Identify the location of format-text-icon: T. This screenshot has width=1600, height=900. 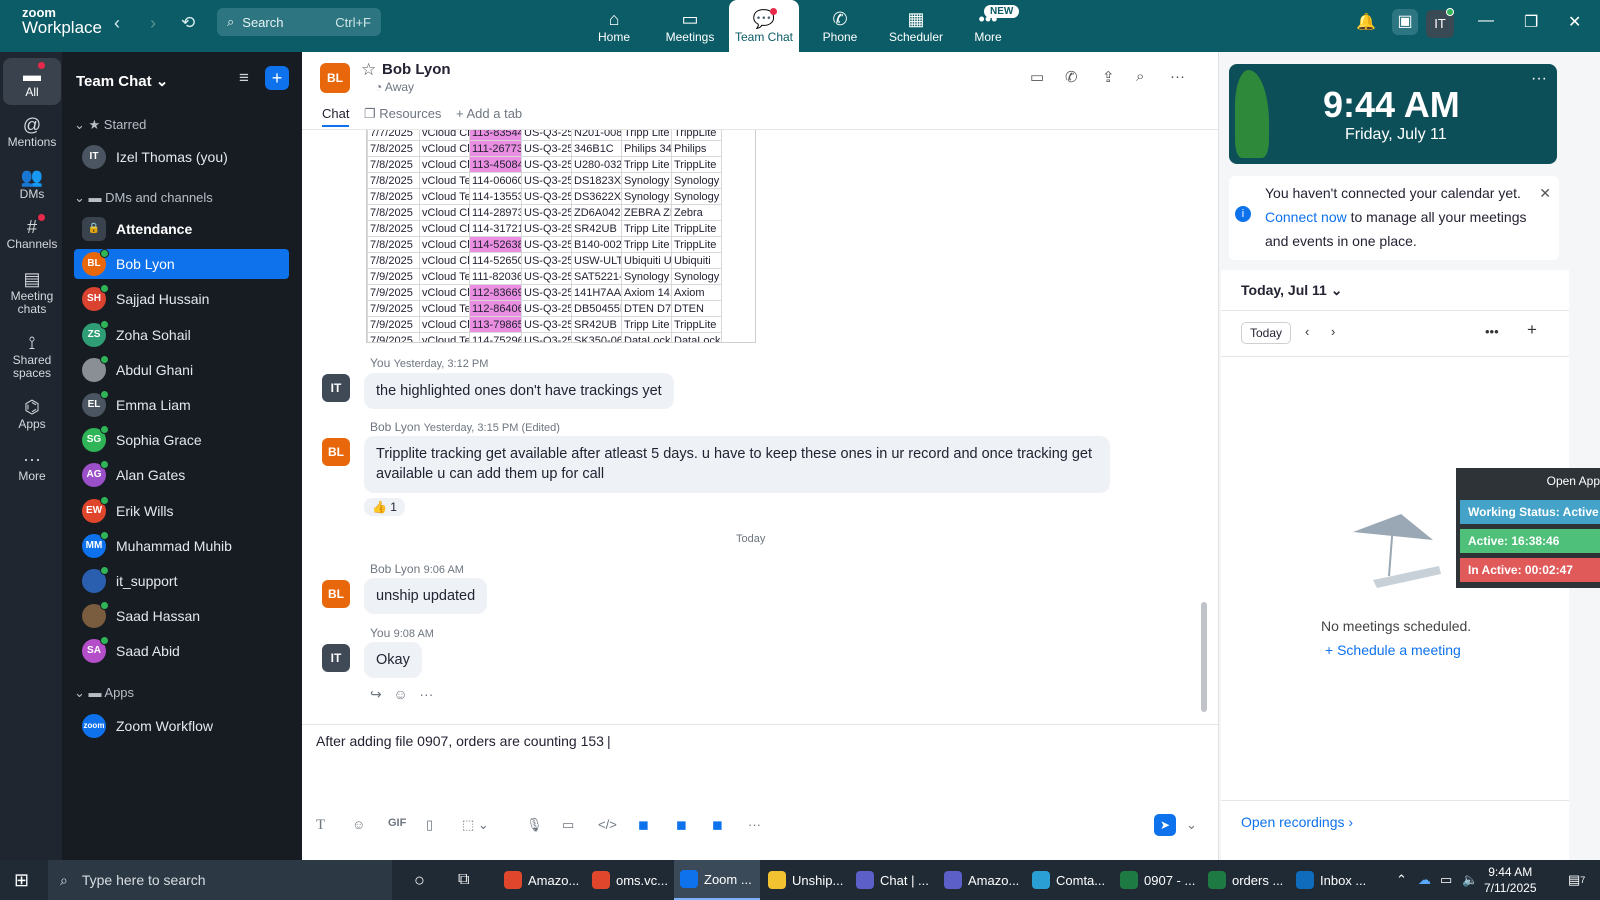
(320, 825).